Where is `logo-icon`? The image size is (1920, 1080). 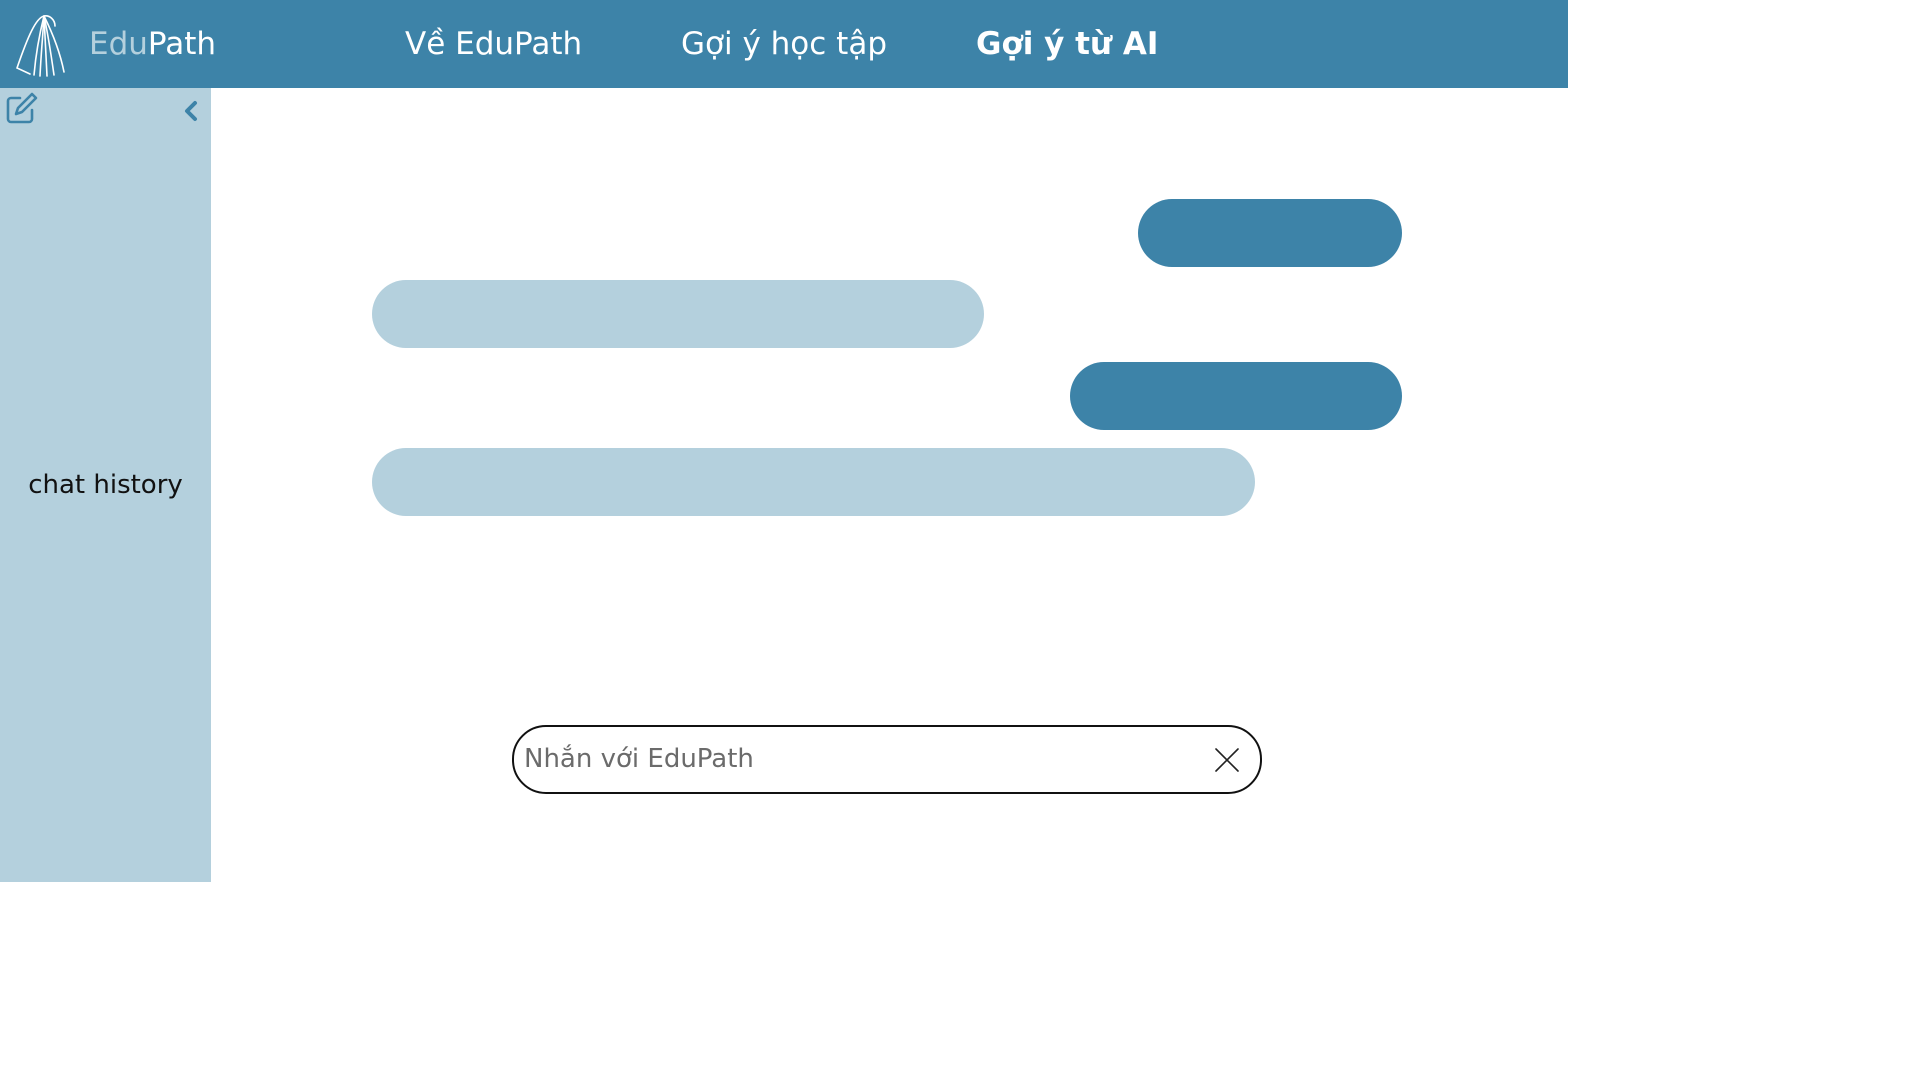
logo-icon is located at coordinates (40, 46).